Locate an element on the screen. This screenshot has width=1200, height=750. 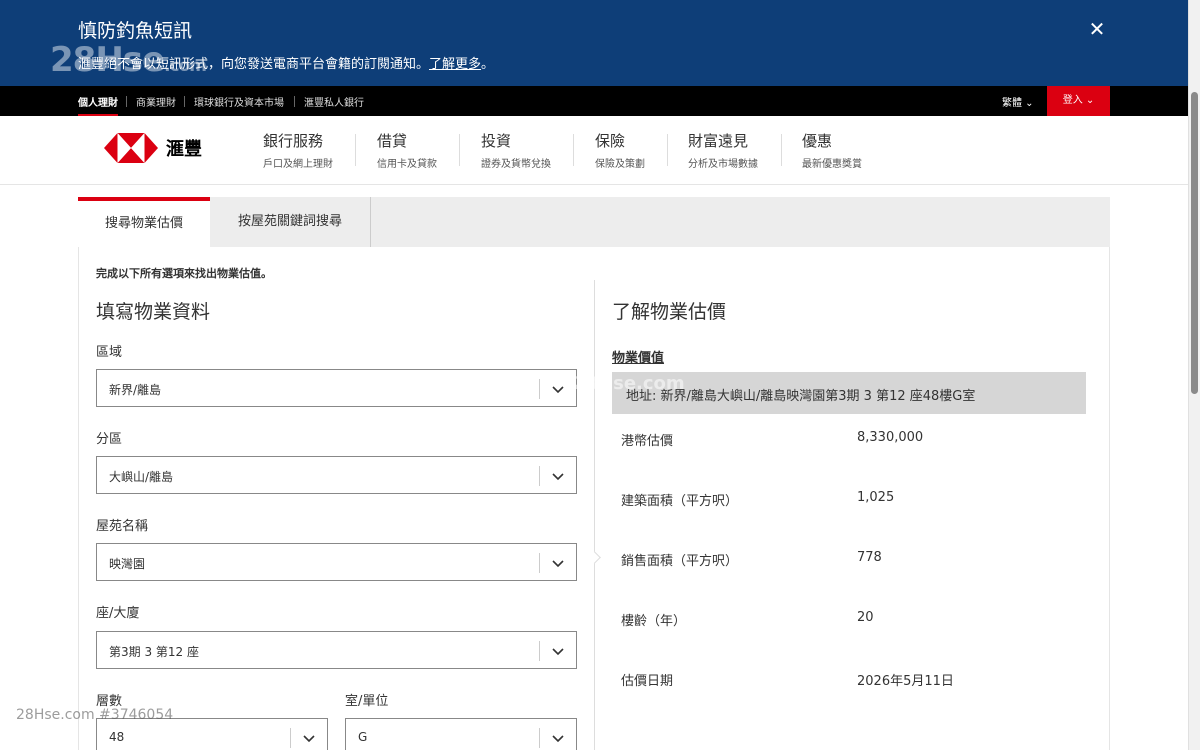
topnav-personal: 個人理財 is located at coordinates (98, 105).